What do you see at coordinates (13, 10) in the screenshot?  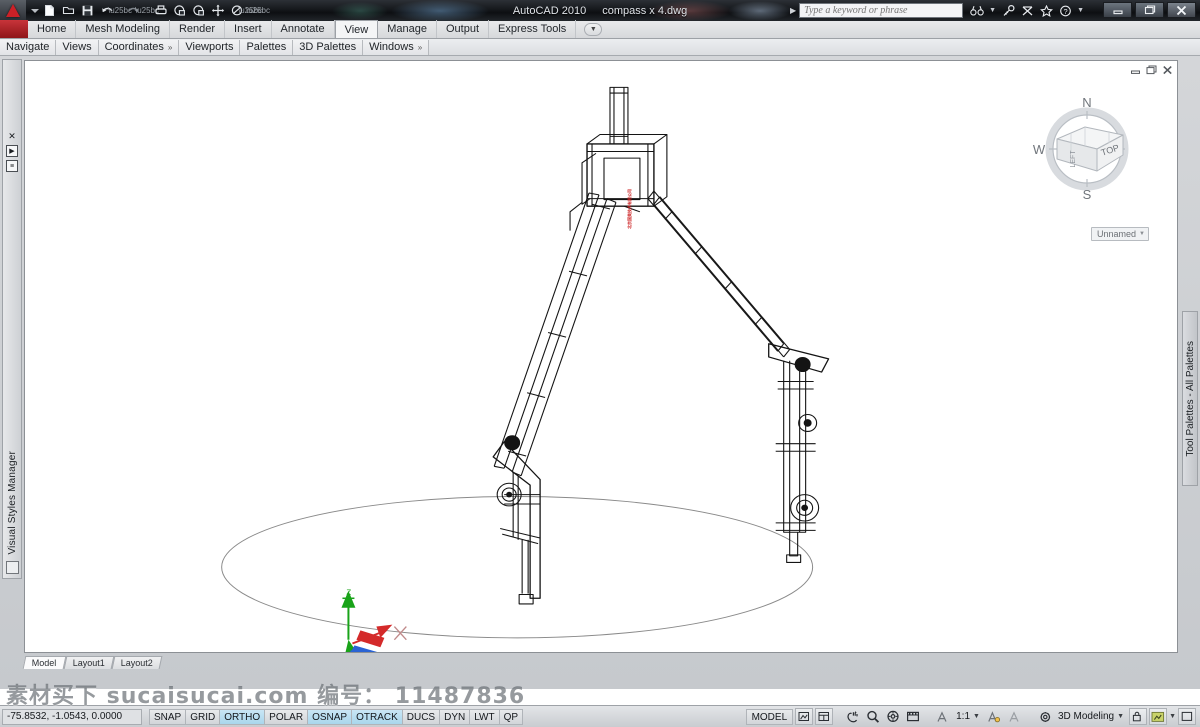 I see `application-menu-button` at bounding box center [13, 10].